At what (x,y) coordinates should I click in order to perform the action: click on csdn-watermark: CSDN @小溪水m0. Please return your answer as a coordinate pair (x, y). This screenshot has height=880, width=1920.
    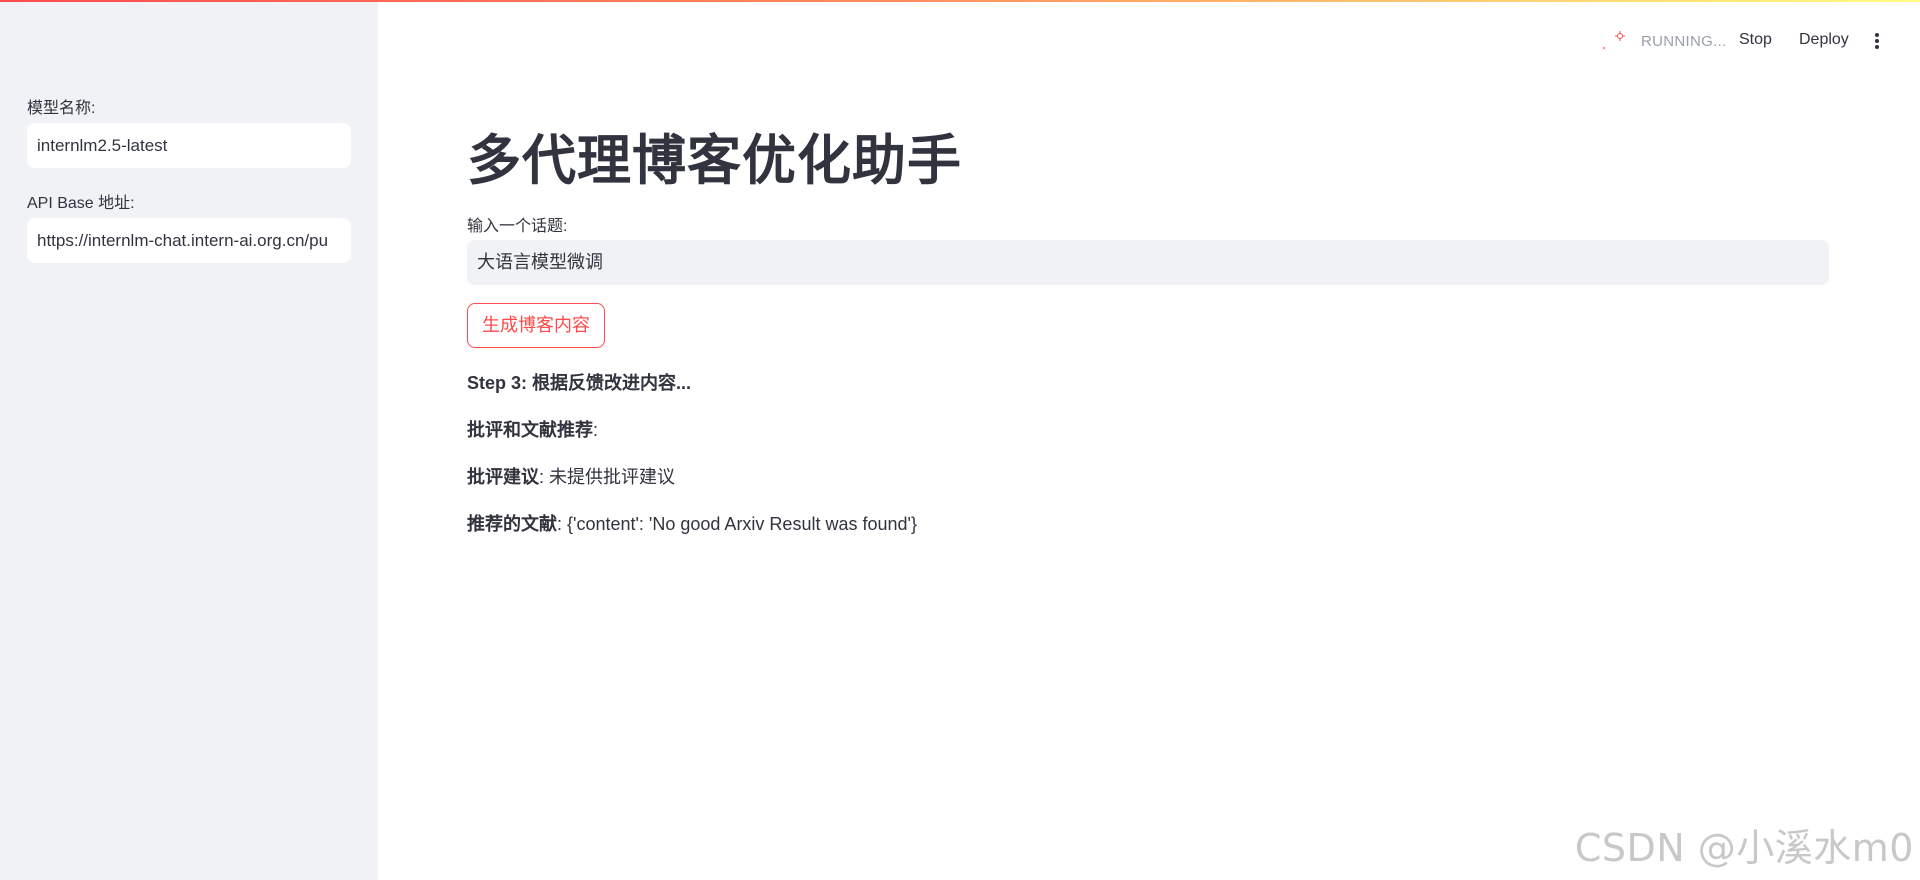
    Looking at the image, I should click on (1744, 848).